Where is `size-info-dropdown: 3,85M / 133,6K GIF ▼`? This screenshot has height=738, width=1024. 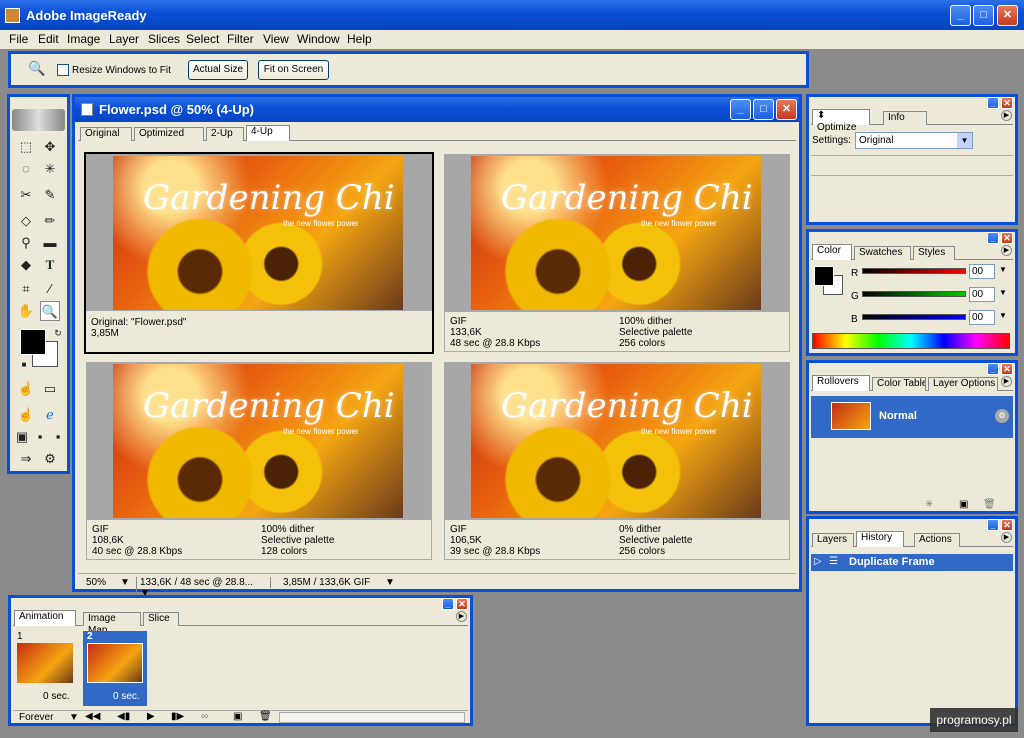 size-info-dropdown: 3,85M / 133,6K GIF ▼ is located at coordinates (334, 582).